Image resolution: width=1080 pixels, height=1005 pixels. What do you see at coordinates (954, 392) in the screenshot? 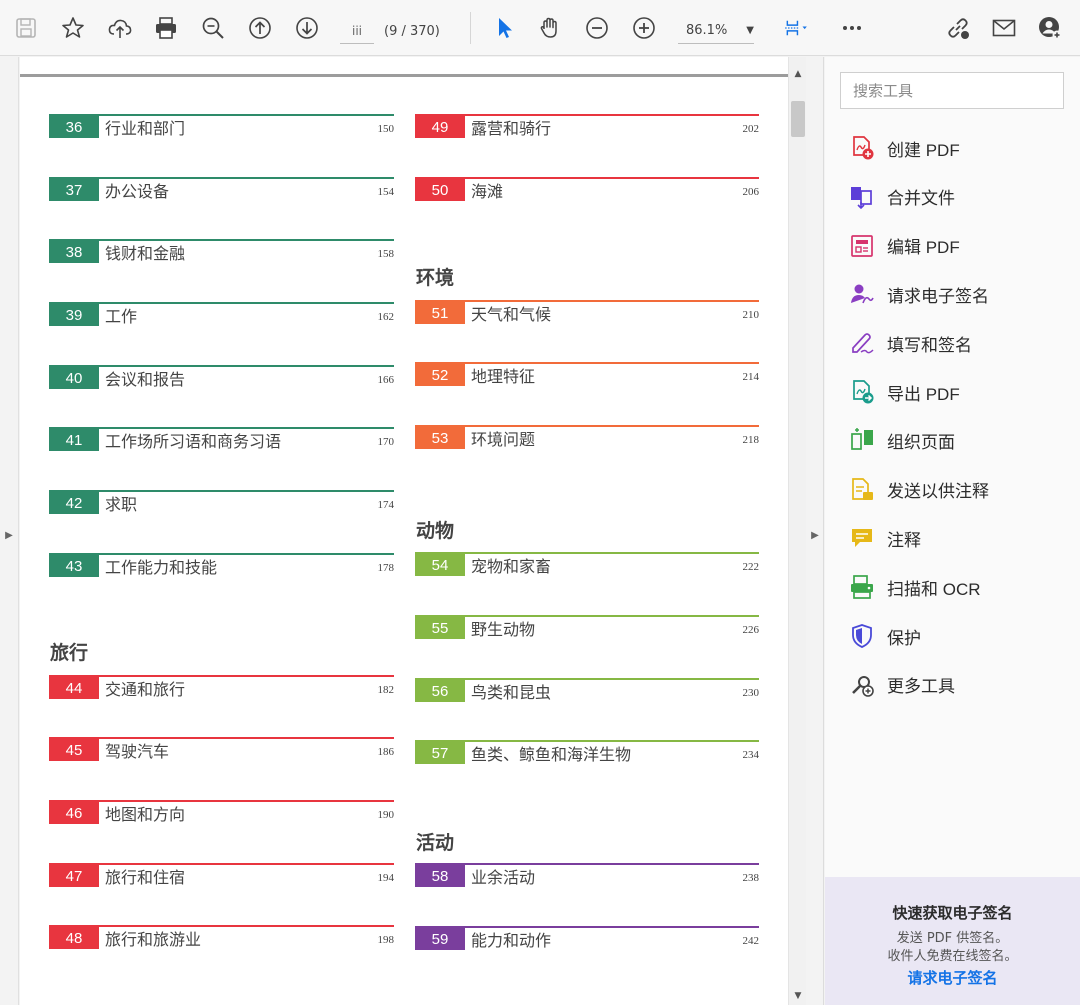
I see `tool-item: 导出 PDF` at bounding box center [954, 392].